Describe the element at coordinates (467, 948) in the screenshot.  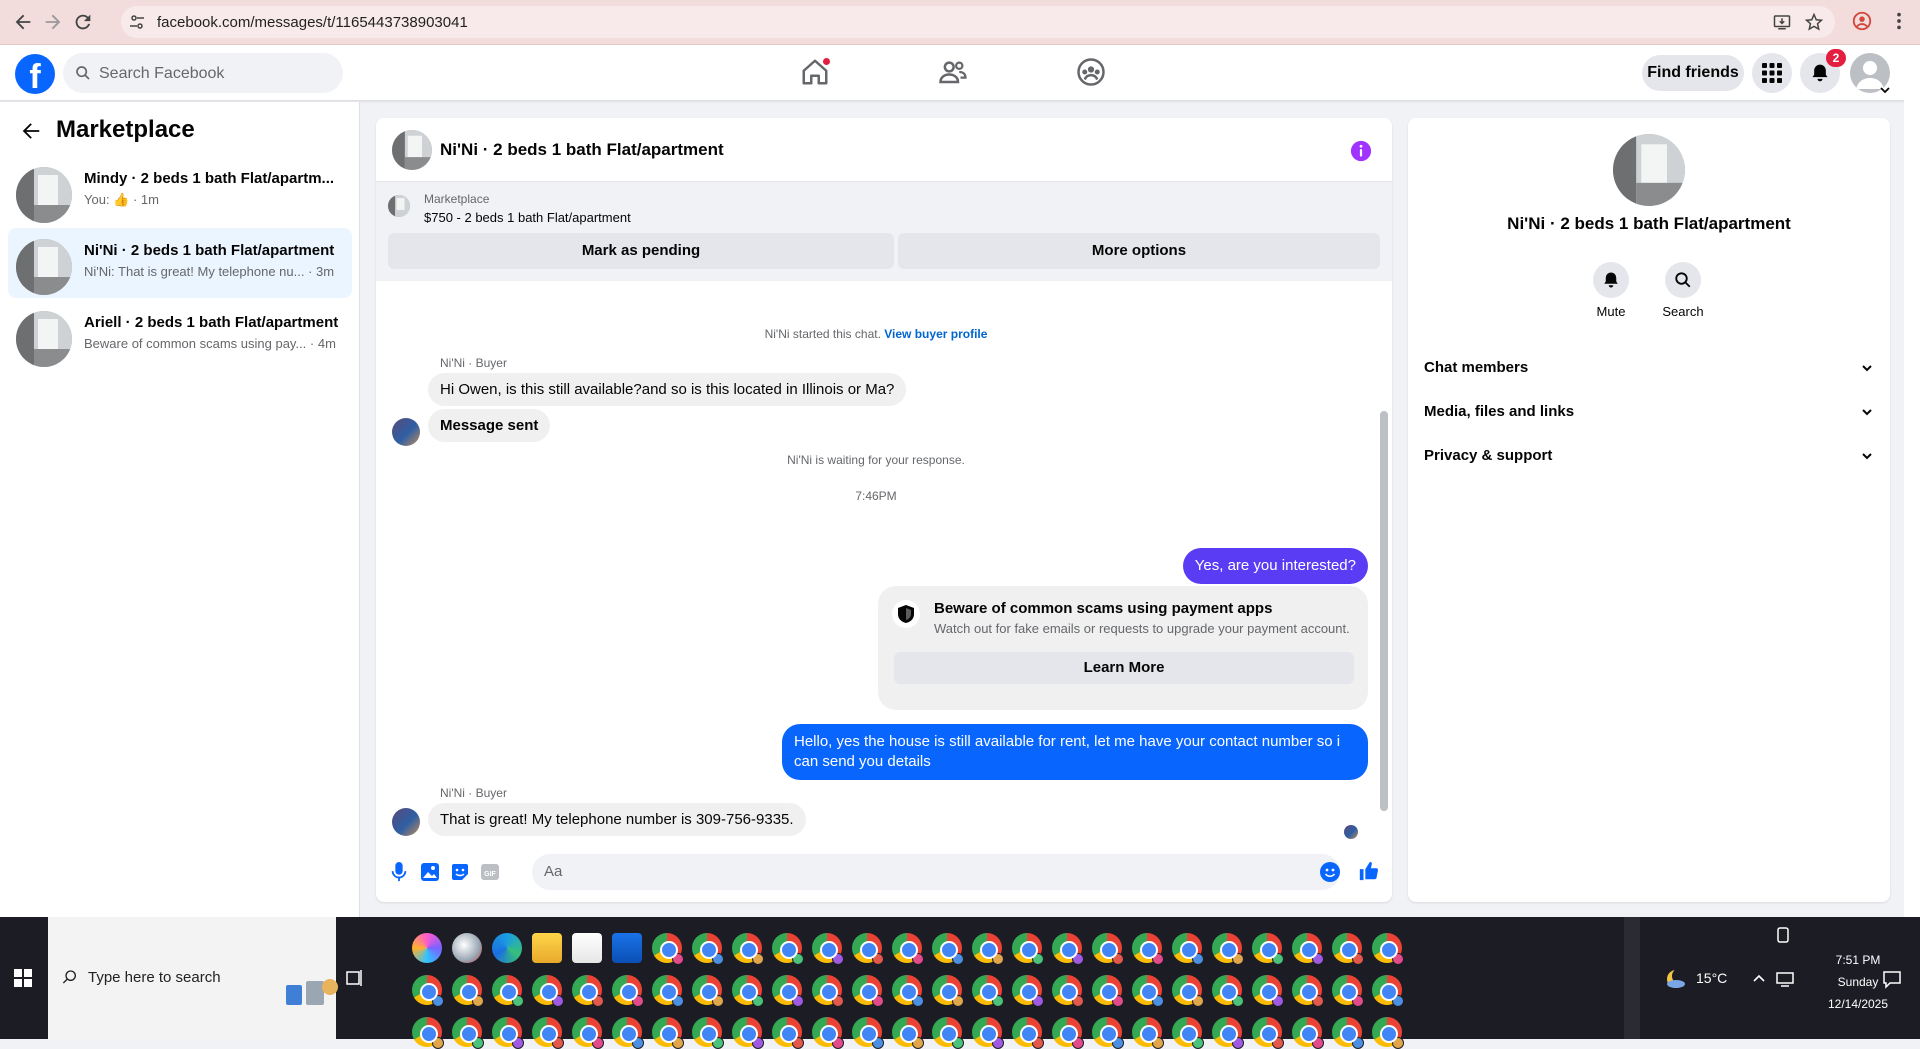
I see `snipping-app-icon` at that location.